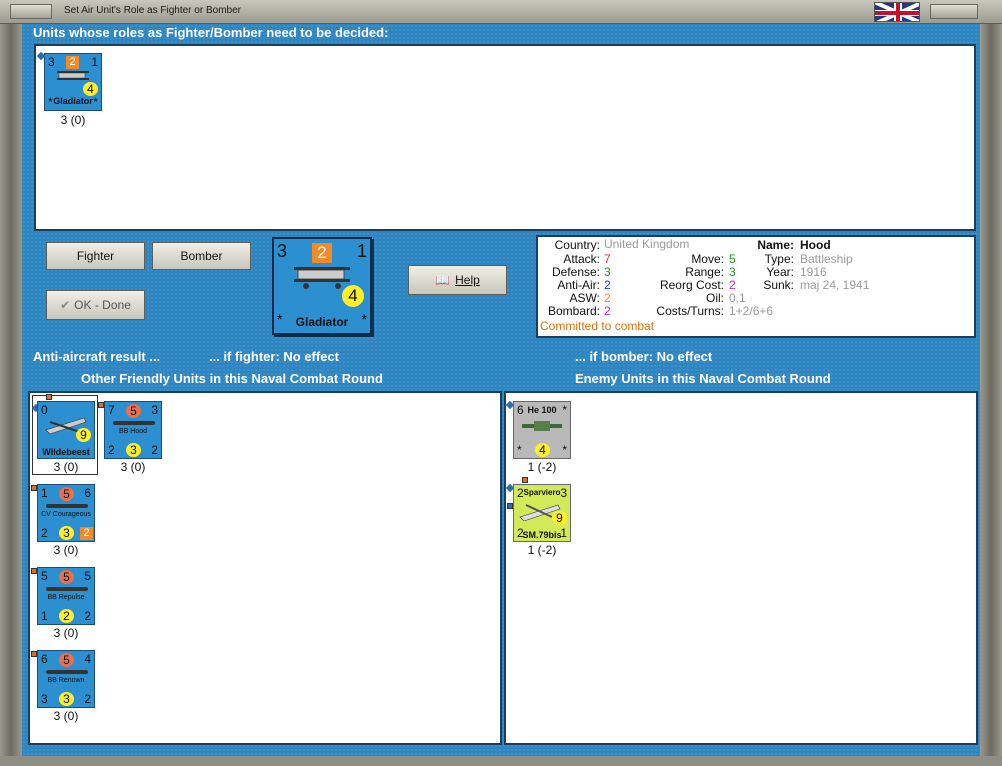  I want to click on unit-counter-wildebeest: 0 9 Wildebeest, so click(66, 430).